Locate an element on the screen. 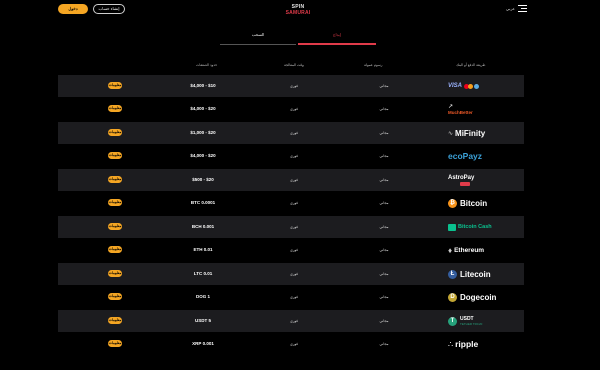 The height and width of the screenshot is (370, 600). method-bitcoin: ₿ Bitcoin is located at coordinates (476, 203).